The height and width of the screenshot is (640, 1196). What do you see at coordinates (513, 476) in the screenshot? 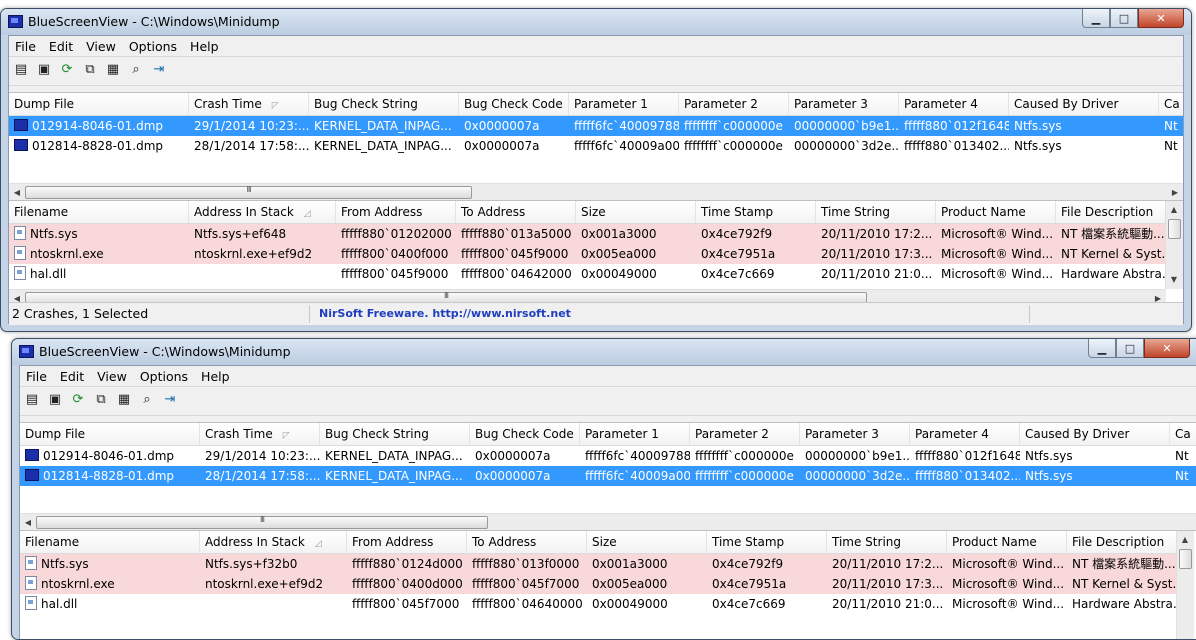
I see `cell-bug-check-code: 0x0000007a` at bounding box center [513, 476].